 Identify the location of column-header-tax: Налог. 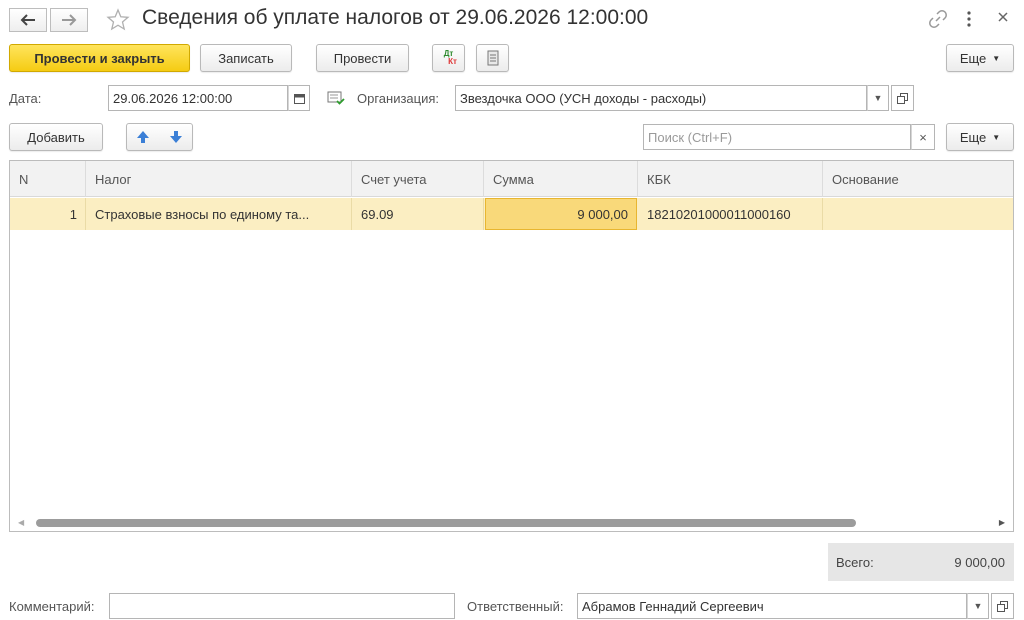
(219, 179).